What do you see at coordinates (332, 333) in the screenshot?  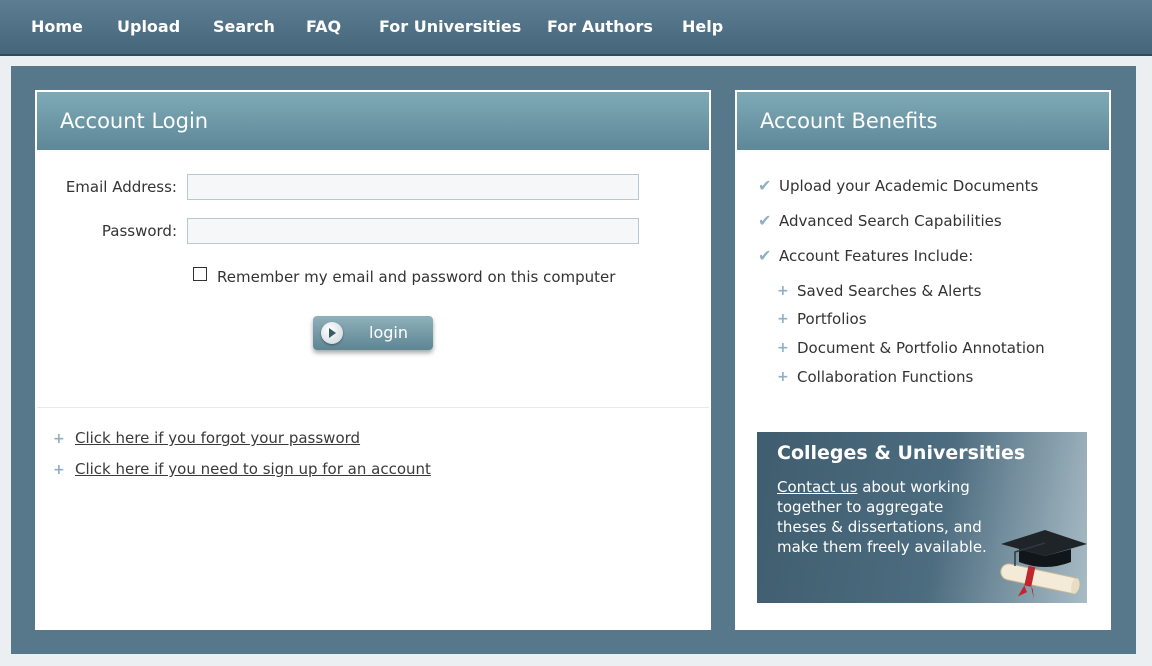 I see `play-icon` at bounding box center [332, 333].